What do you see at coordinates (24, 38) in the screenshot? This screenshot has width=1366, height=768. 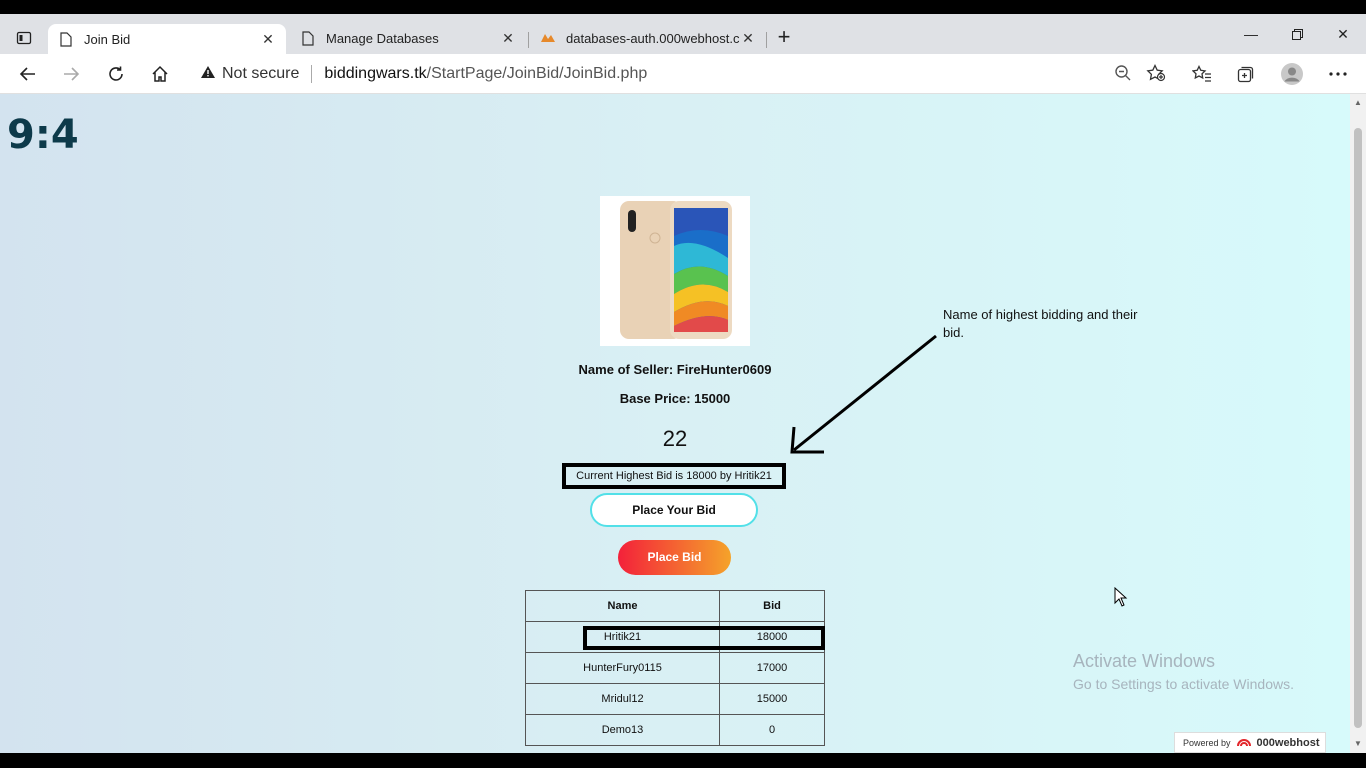 I see `tab-actions-icon` at bounding box center [24, 38].